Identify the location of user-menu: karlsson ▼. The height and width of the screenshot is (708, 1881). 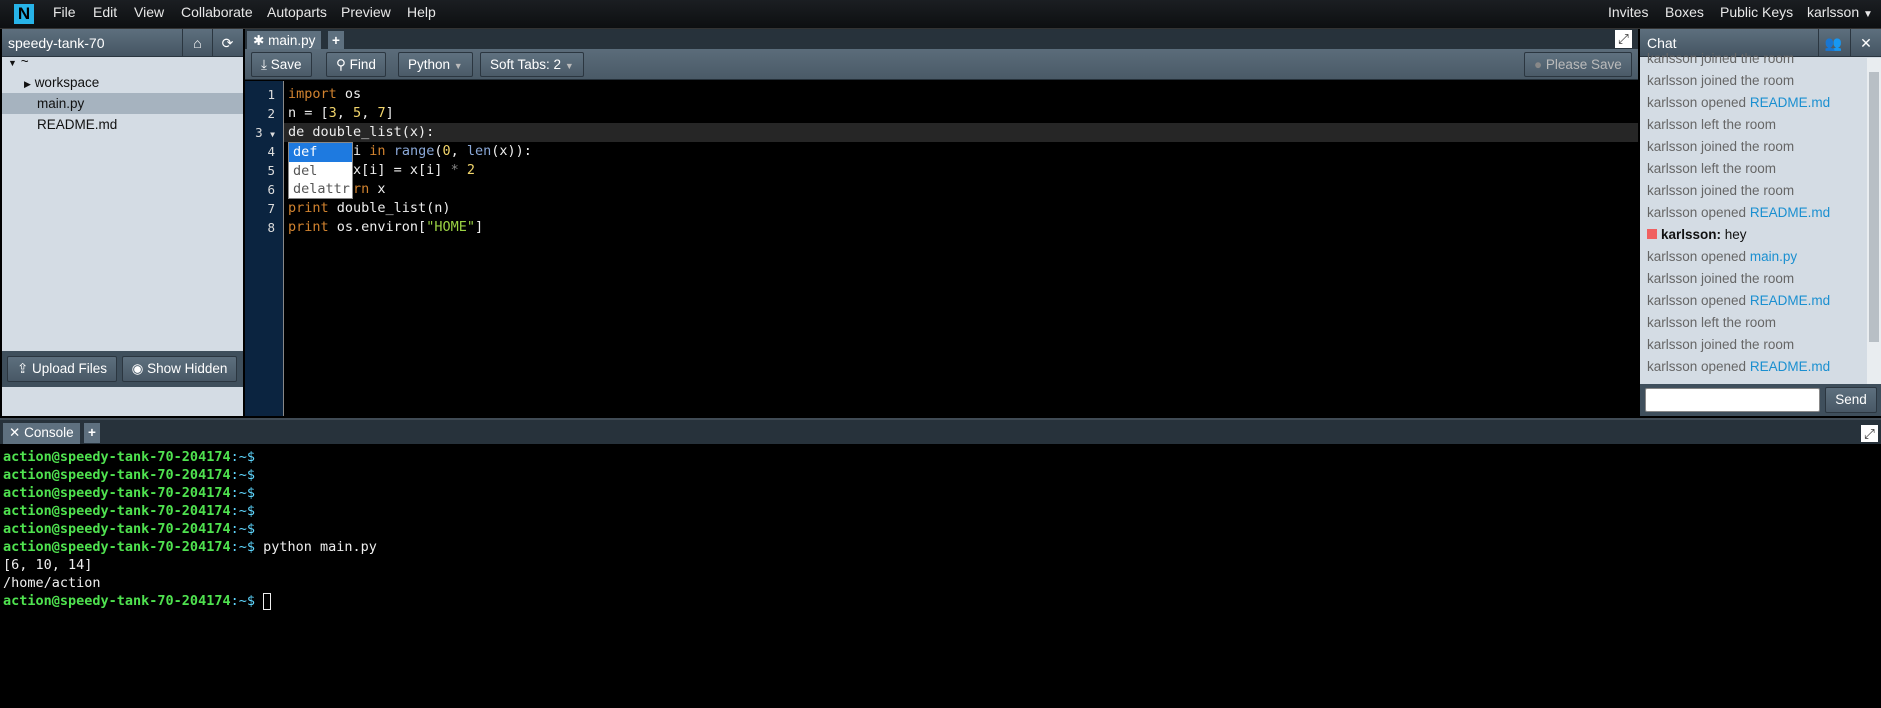
(1840, 14).